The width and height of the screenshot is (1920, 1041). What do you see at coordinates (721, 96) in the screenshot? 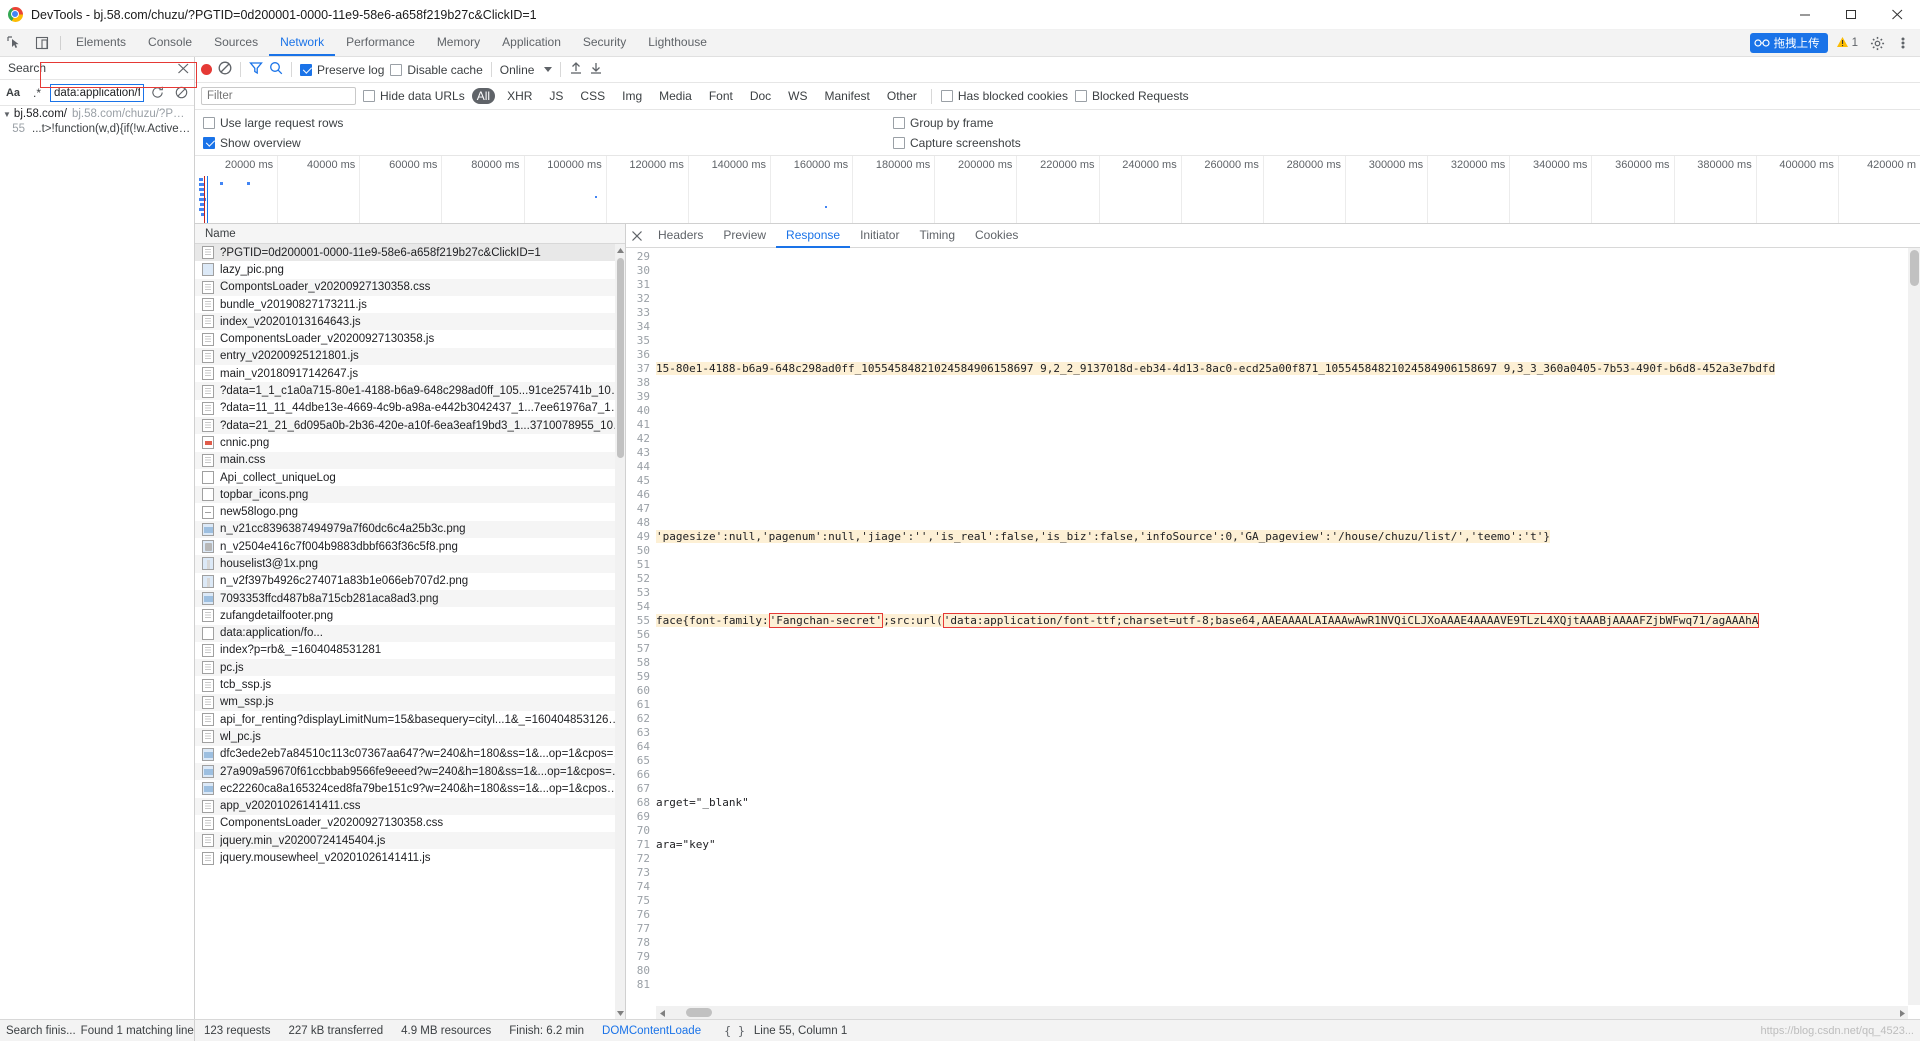
I see `filter-type-font: Font` at bounding box center [721, 96].